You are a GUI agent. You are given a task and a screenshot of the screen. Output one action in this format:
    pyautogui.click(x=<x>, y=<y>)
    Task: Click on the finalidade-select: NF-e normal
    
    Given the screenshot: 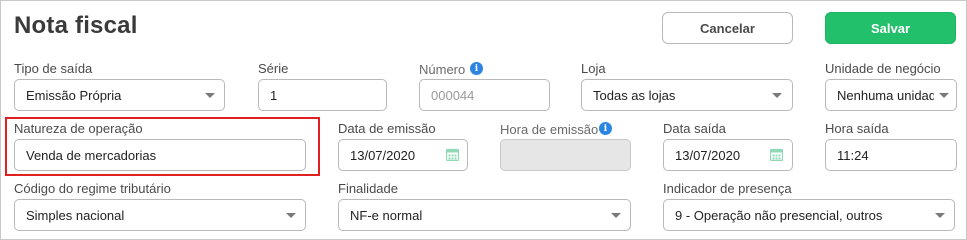 What is the action you would take?
    pyautogui.click(x=484, y=215)
    